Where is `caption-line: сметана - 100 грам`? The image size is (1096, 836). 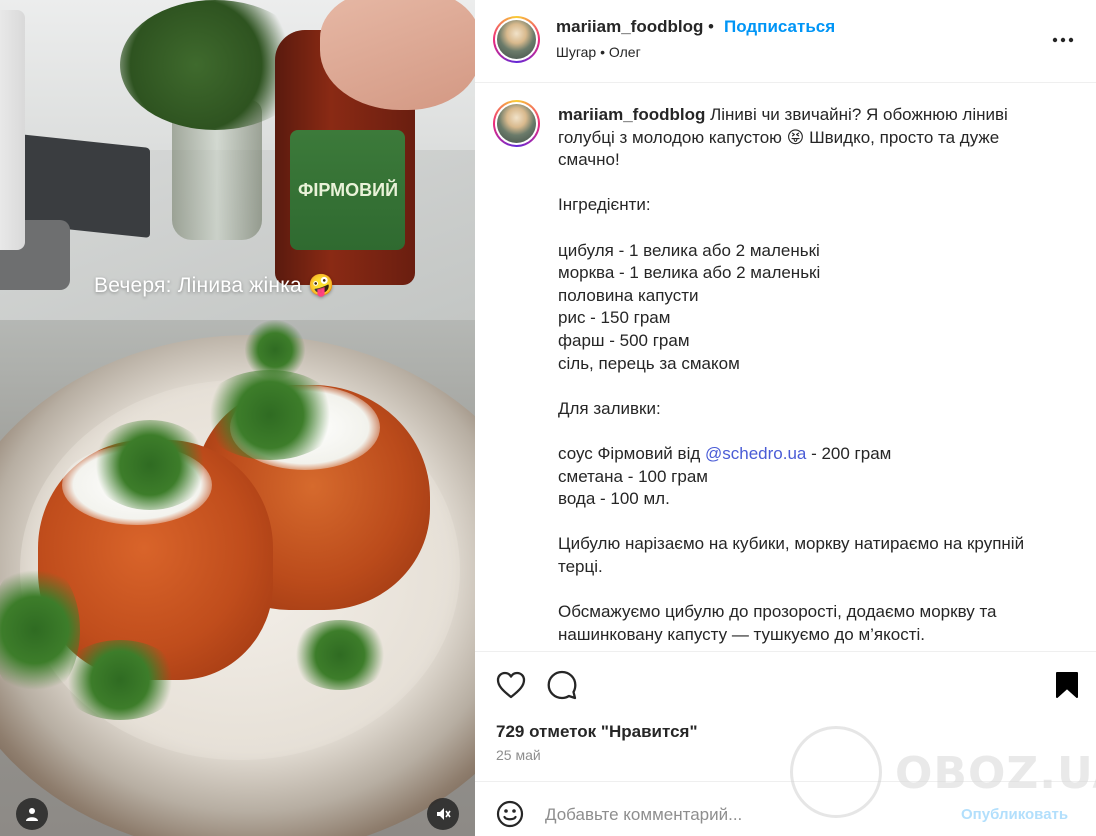
caption-line: сметана - 100 грам is located at coordinates (633, 476).